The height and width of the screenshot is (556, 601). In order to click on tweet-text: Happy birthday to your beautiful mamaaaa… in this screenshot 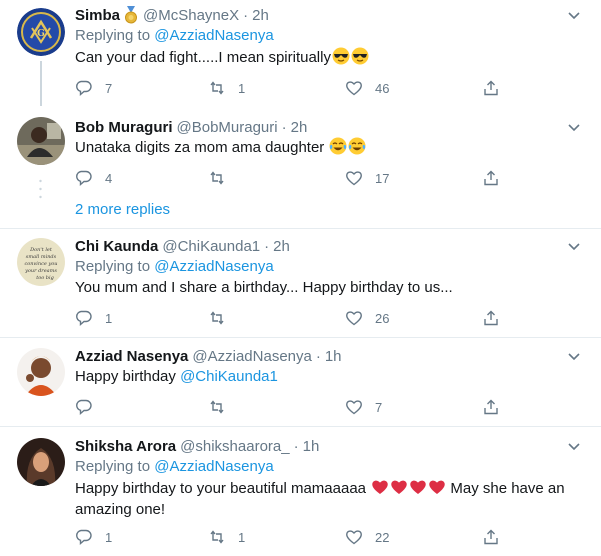, I will do `click(327, 499)`.